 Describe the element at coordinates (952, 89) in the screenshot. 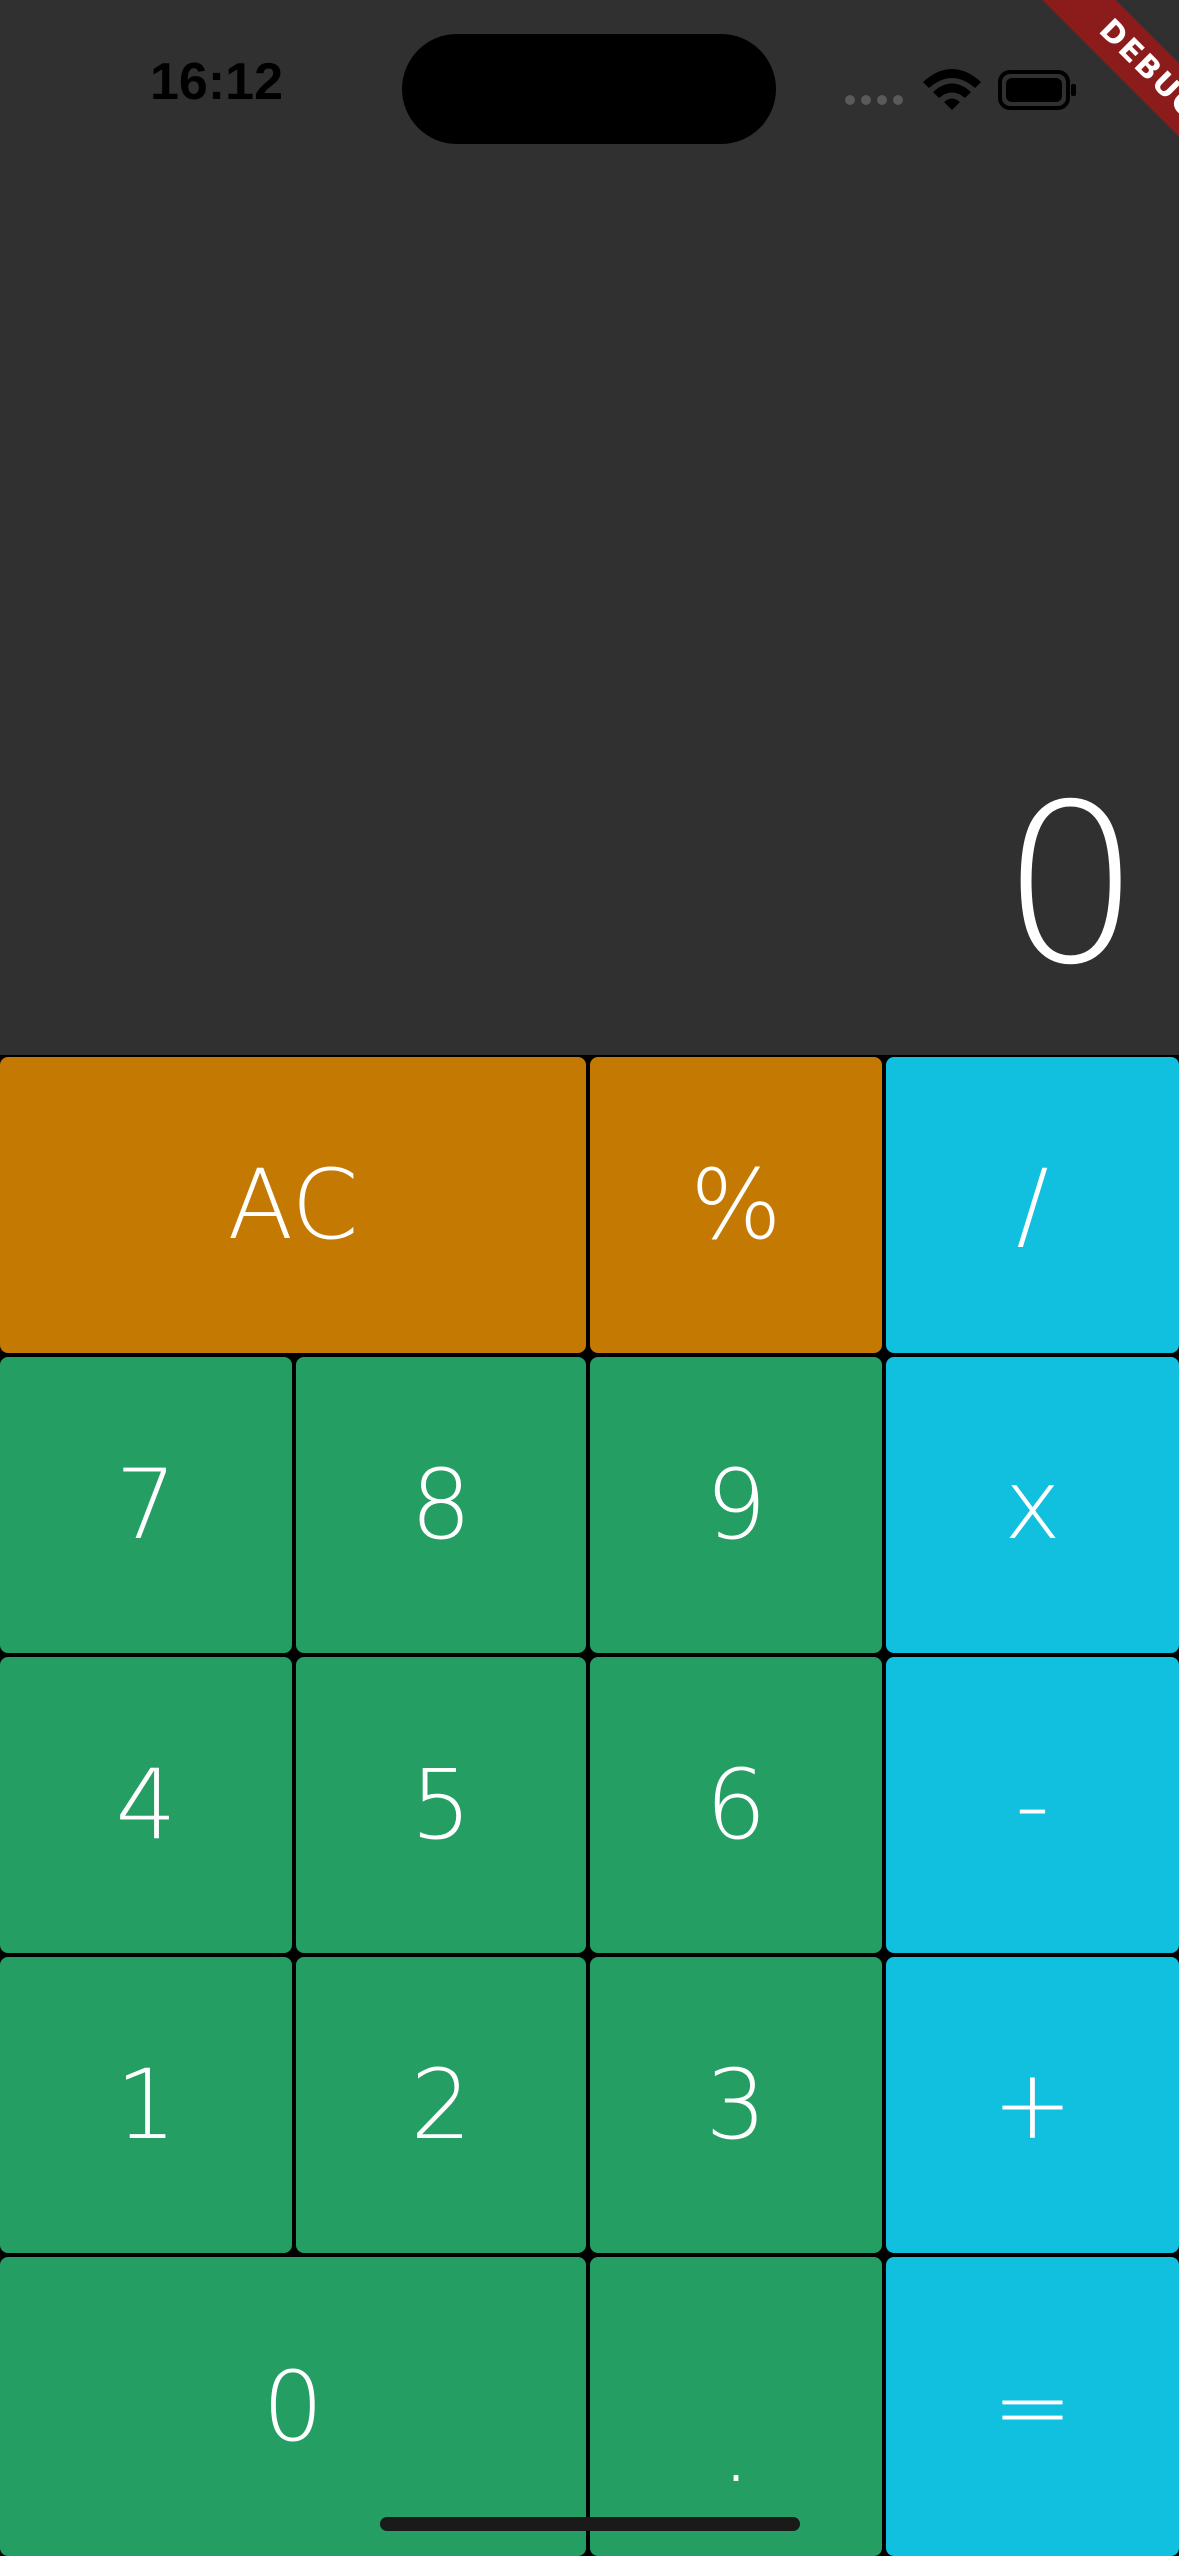

I see `wifi-icon` at that location.